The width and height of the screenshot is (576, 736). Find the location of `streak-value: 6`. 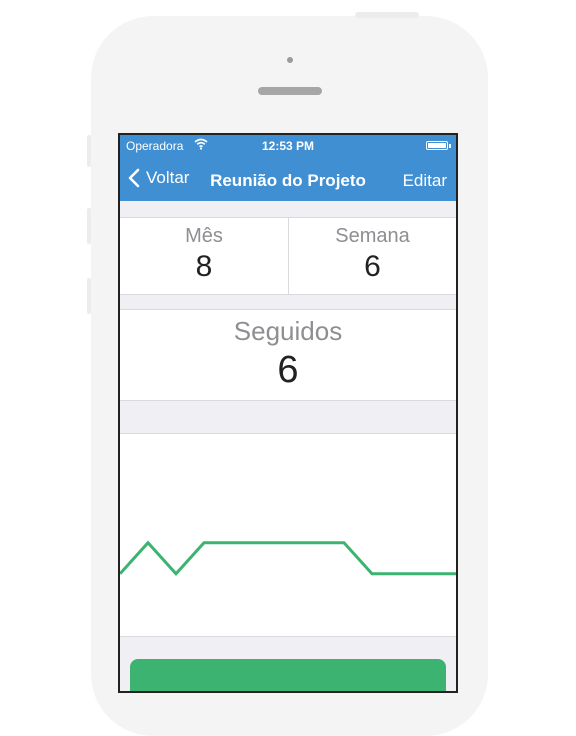

streak-value: 6 is located at coordinates (288, 370).